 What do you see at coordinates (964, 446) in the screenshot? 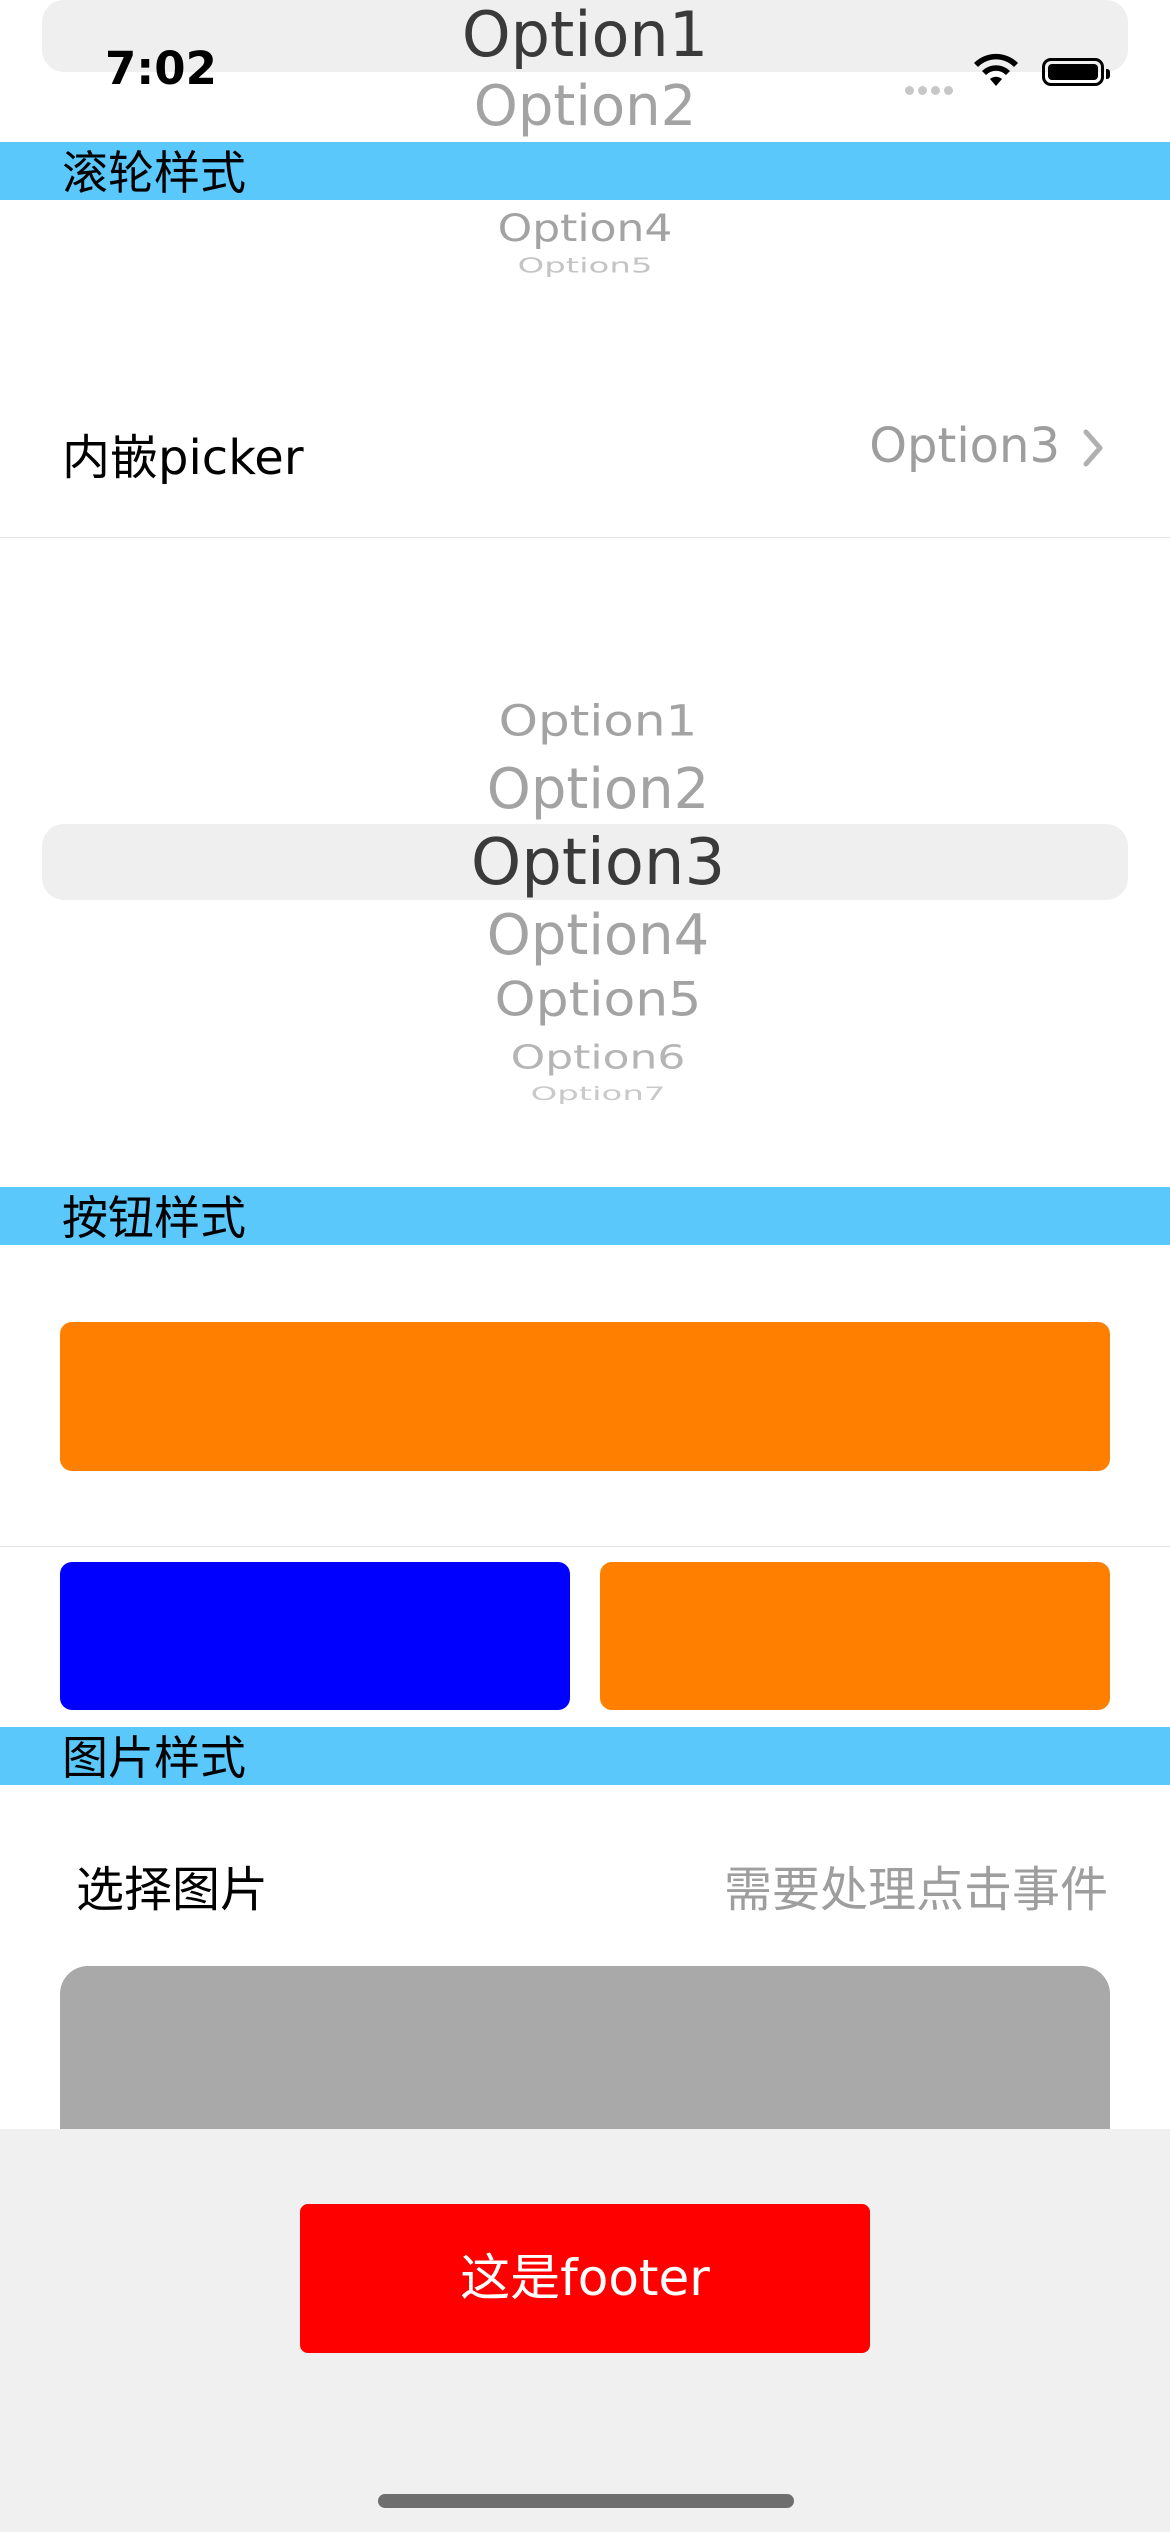
I see `embedded-picker-value: Option3` at bounding box center [964, 446].